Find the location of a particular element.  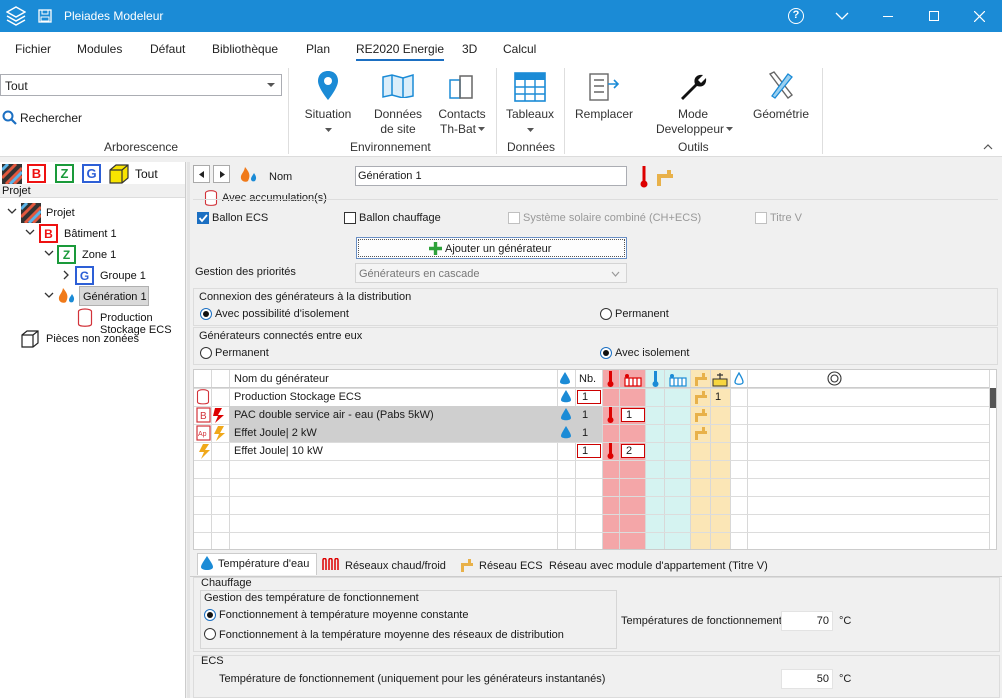

tree-item-generation-selected: Génération 1 is located at coordinates (114, 296).